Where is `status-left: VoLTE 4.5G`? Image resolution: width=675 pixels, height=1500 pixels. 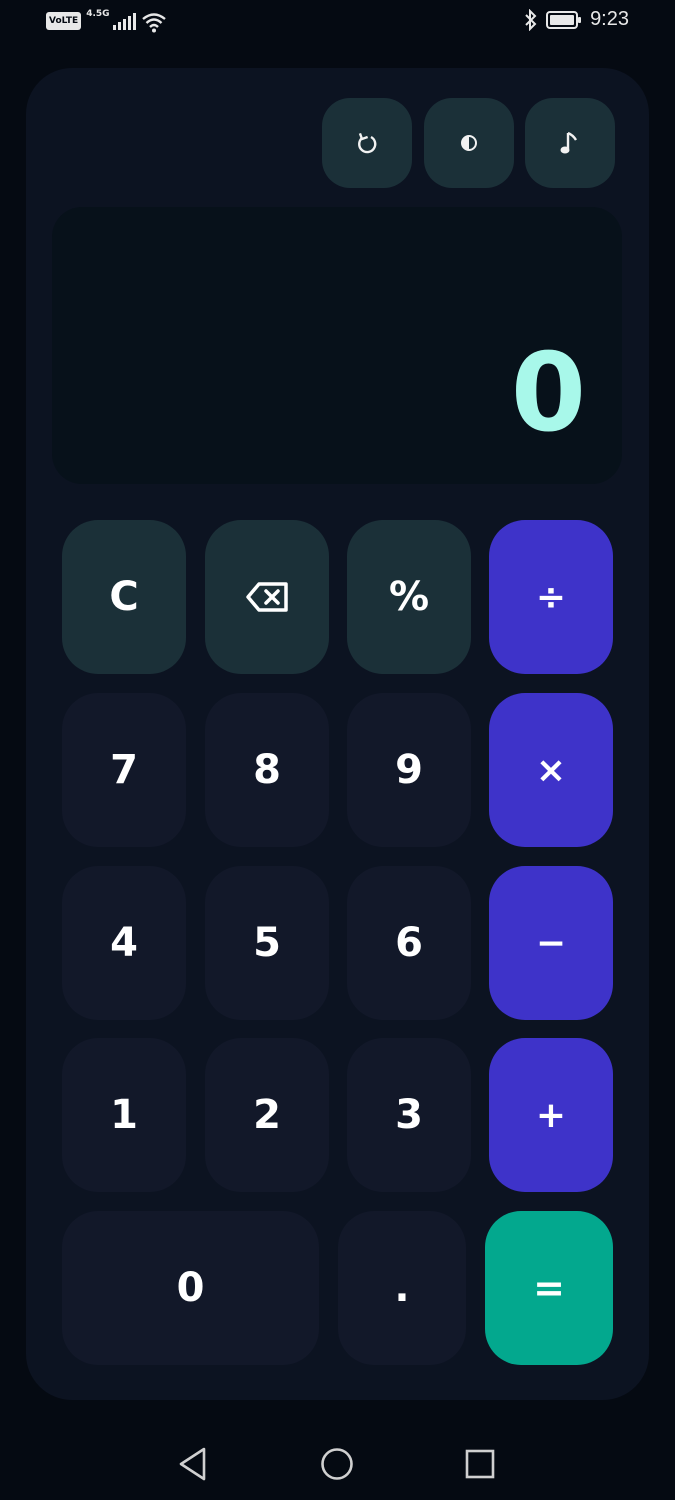
status-left: VoLTE 4.5G is located at coordinates (106, 21).